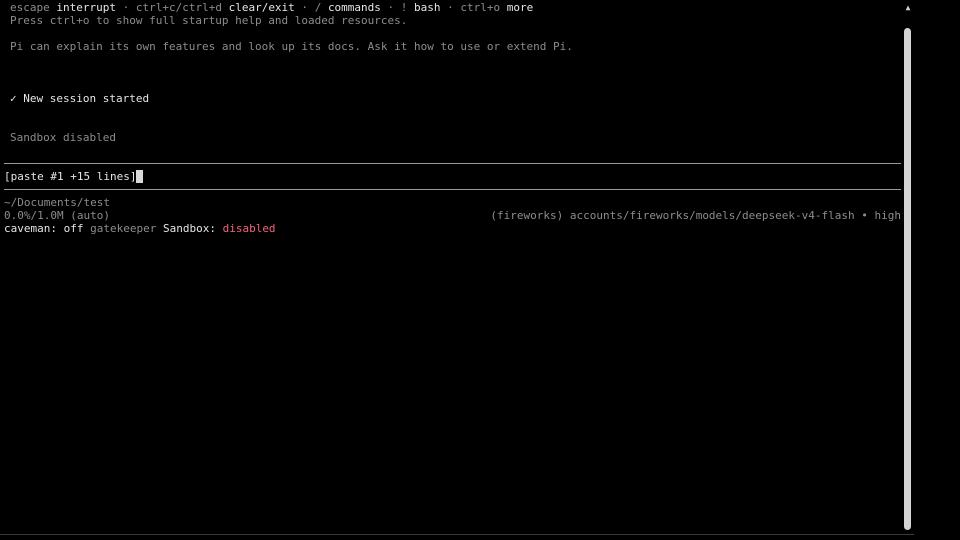 Image resolution: width=960 pixels, height=540 pixels. Describe the element at coordinates (123, 228) in the screenshot. I see `gatekeeper-label: gatekeeper` at that location.